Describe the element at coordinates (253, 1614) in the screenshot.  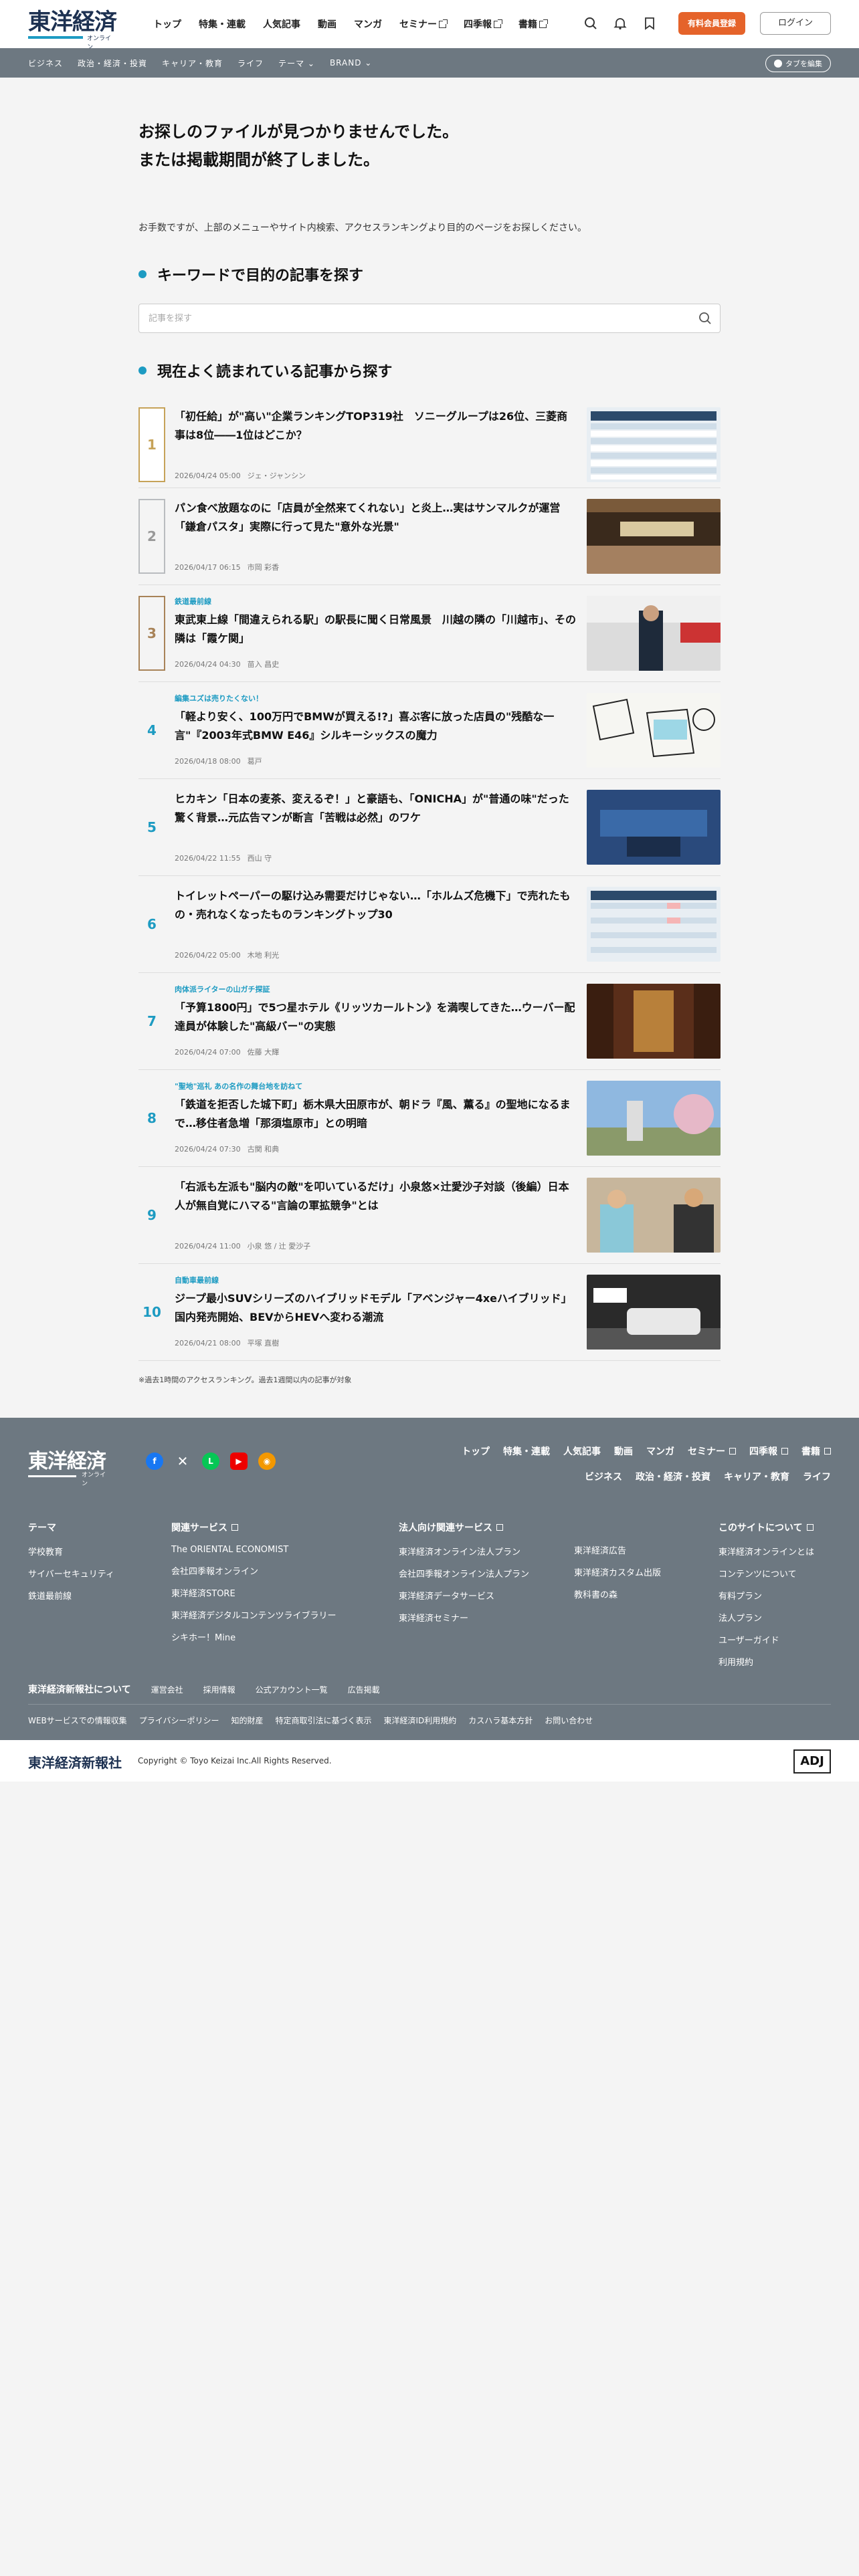
I see `footer-link: 東洋経済デジタルコンテンツライブラリー` at that location.